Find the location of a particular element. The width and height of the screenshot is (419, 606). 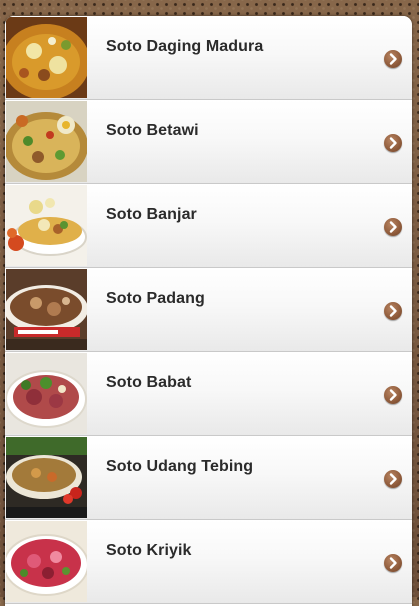

list-item-soto-babat: Soto Babat is located at coordinates (208, 394).